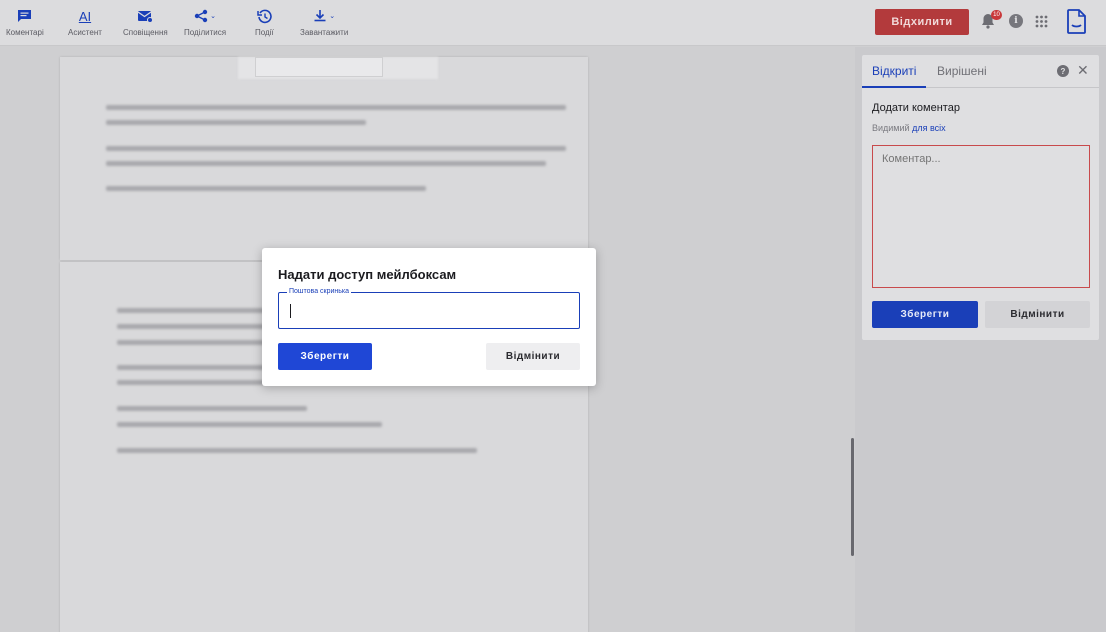  I want to click on comment-icon, so click(24, 16).